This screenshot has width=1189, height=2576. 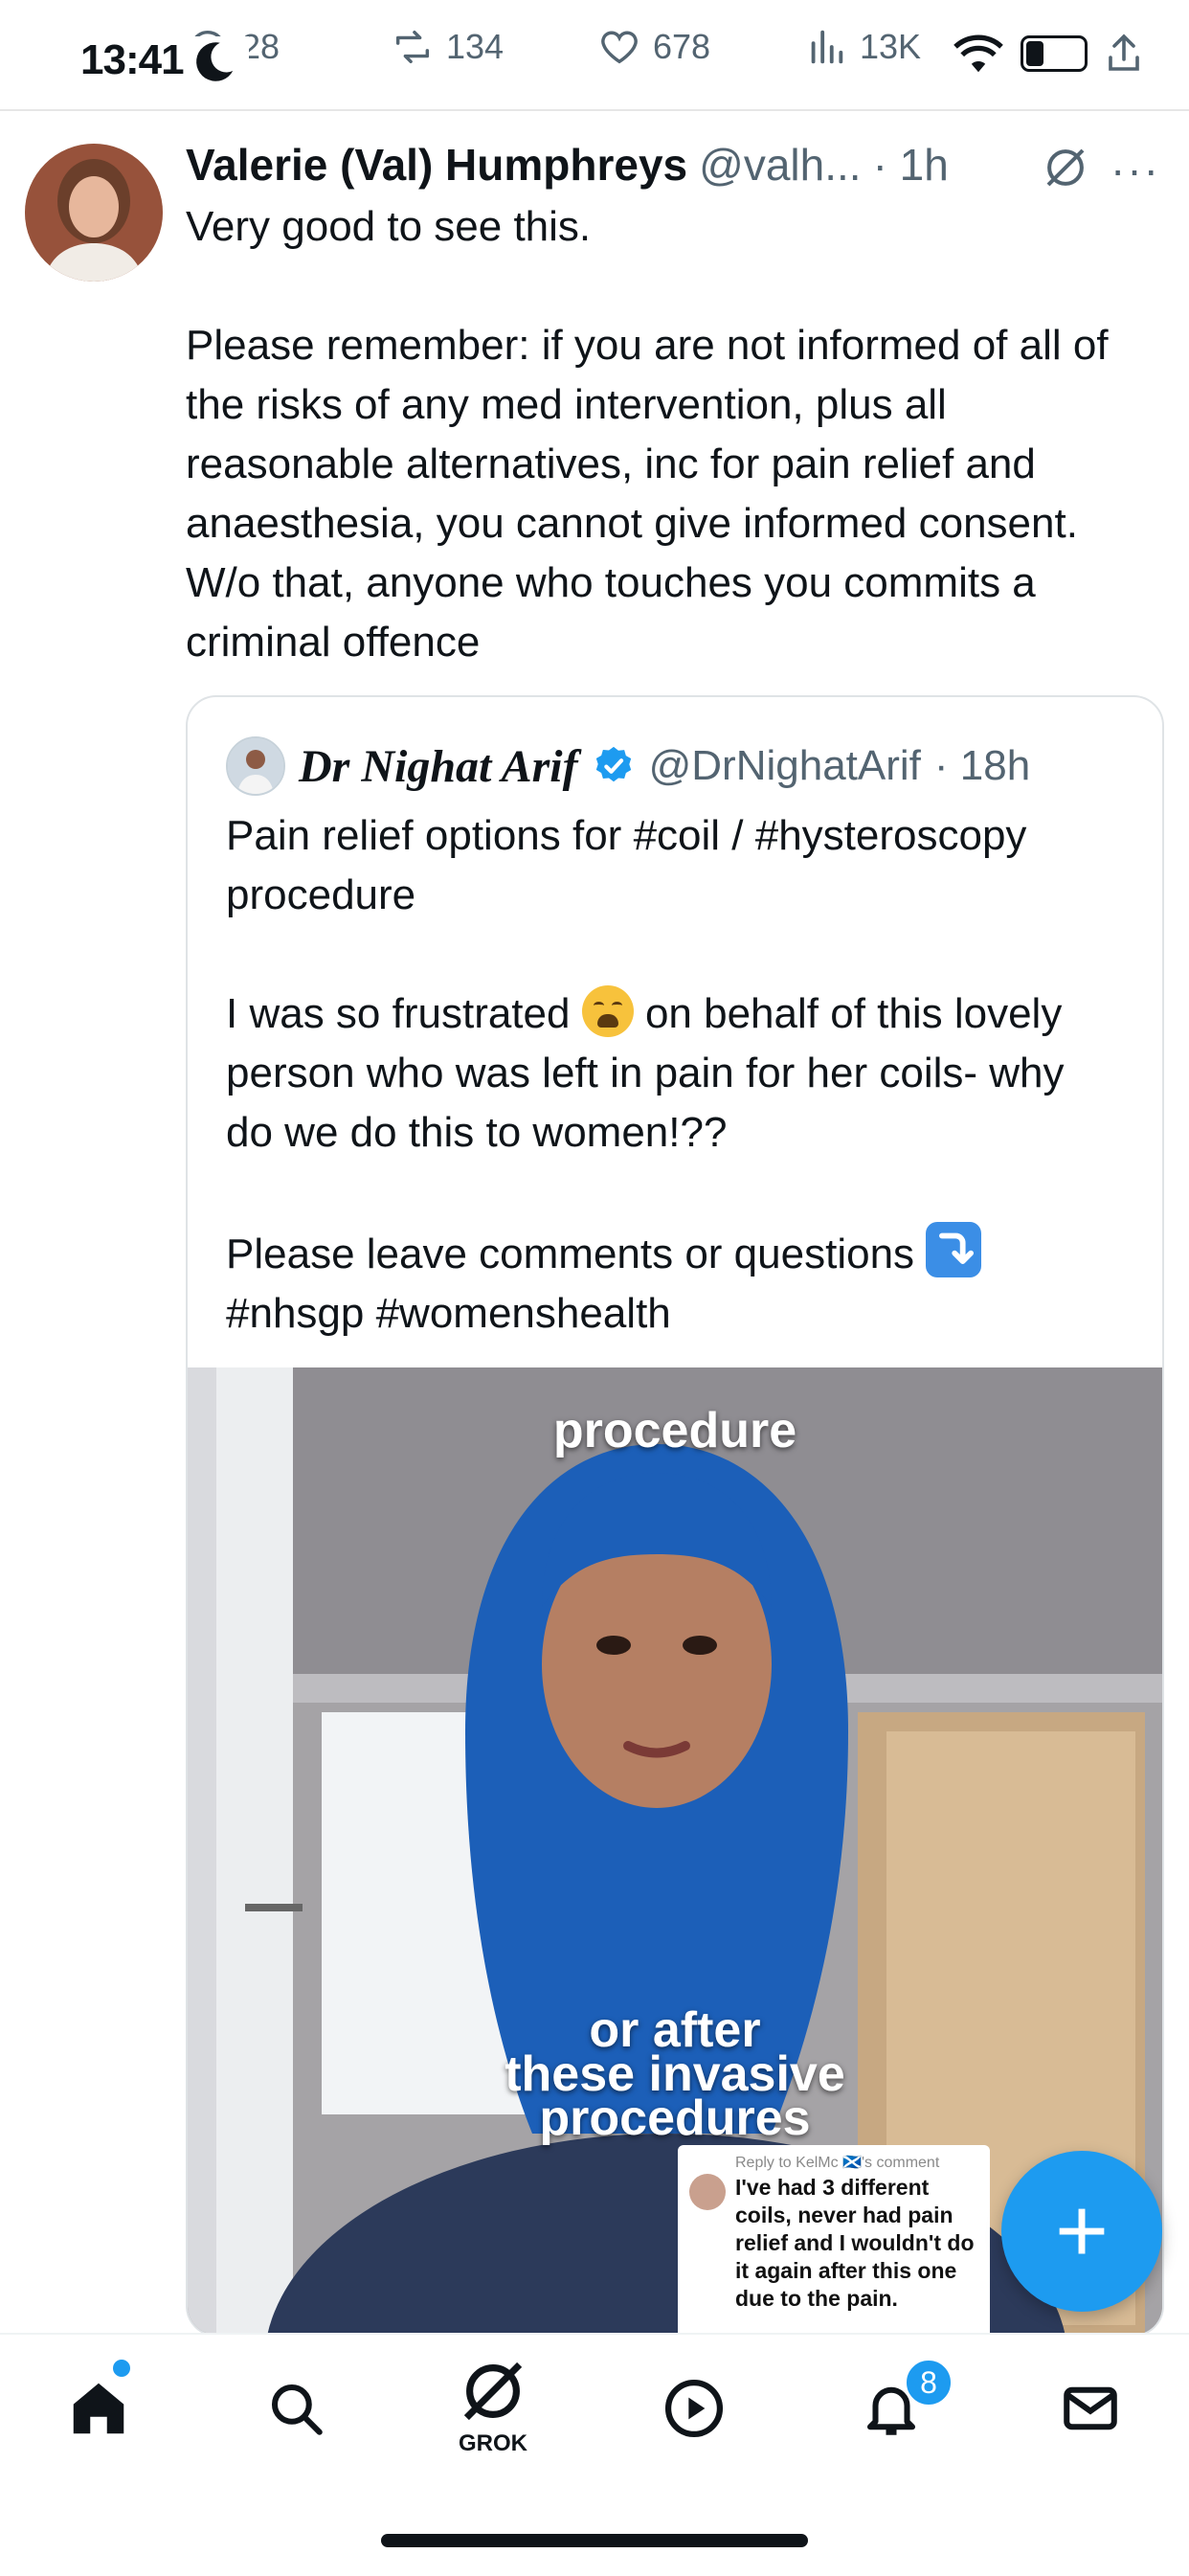 I want to click on wifi-icon, so click(x=978, y=53).